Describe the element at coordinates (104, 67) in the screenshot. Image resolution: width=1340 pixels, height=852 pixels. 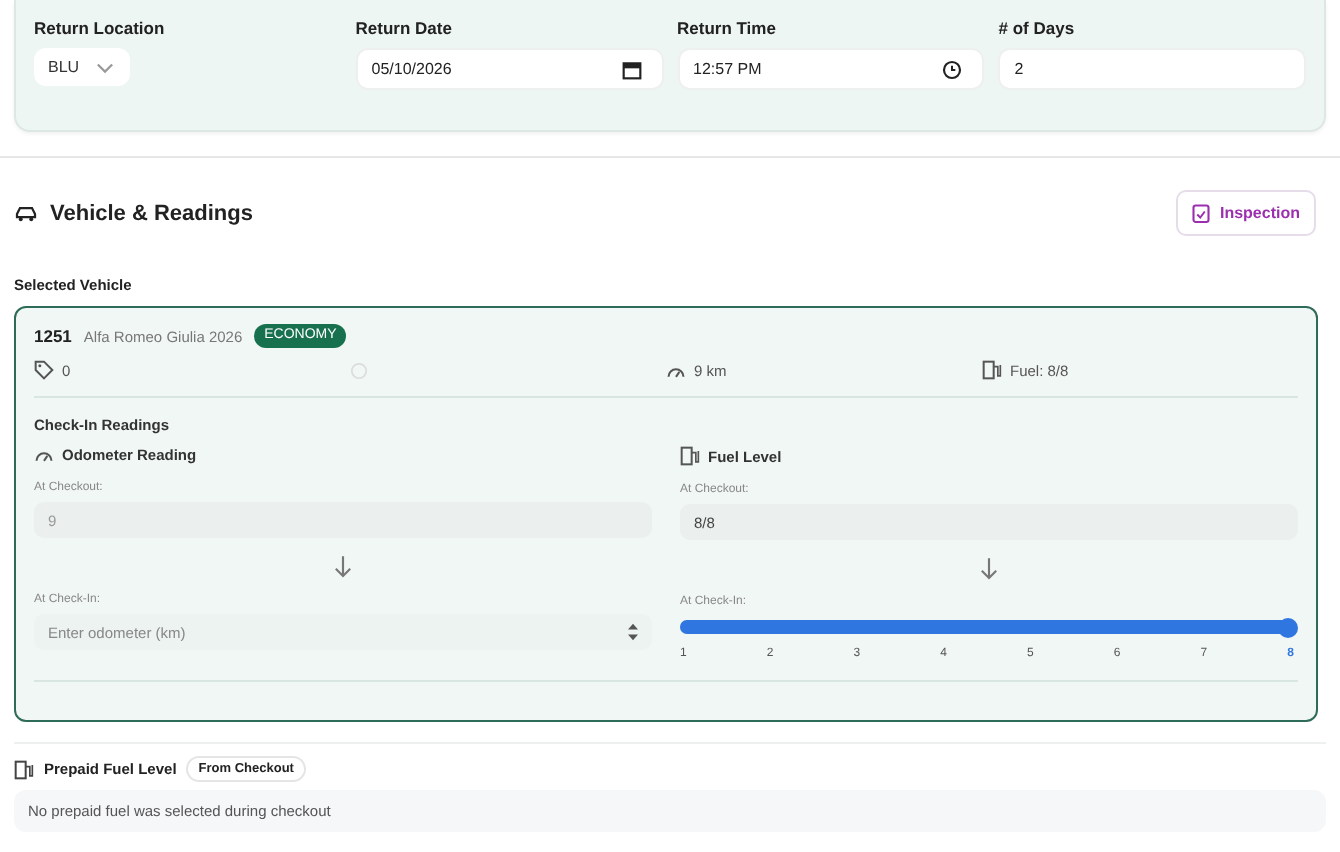
I see `chevron-down-icon` at that location.